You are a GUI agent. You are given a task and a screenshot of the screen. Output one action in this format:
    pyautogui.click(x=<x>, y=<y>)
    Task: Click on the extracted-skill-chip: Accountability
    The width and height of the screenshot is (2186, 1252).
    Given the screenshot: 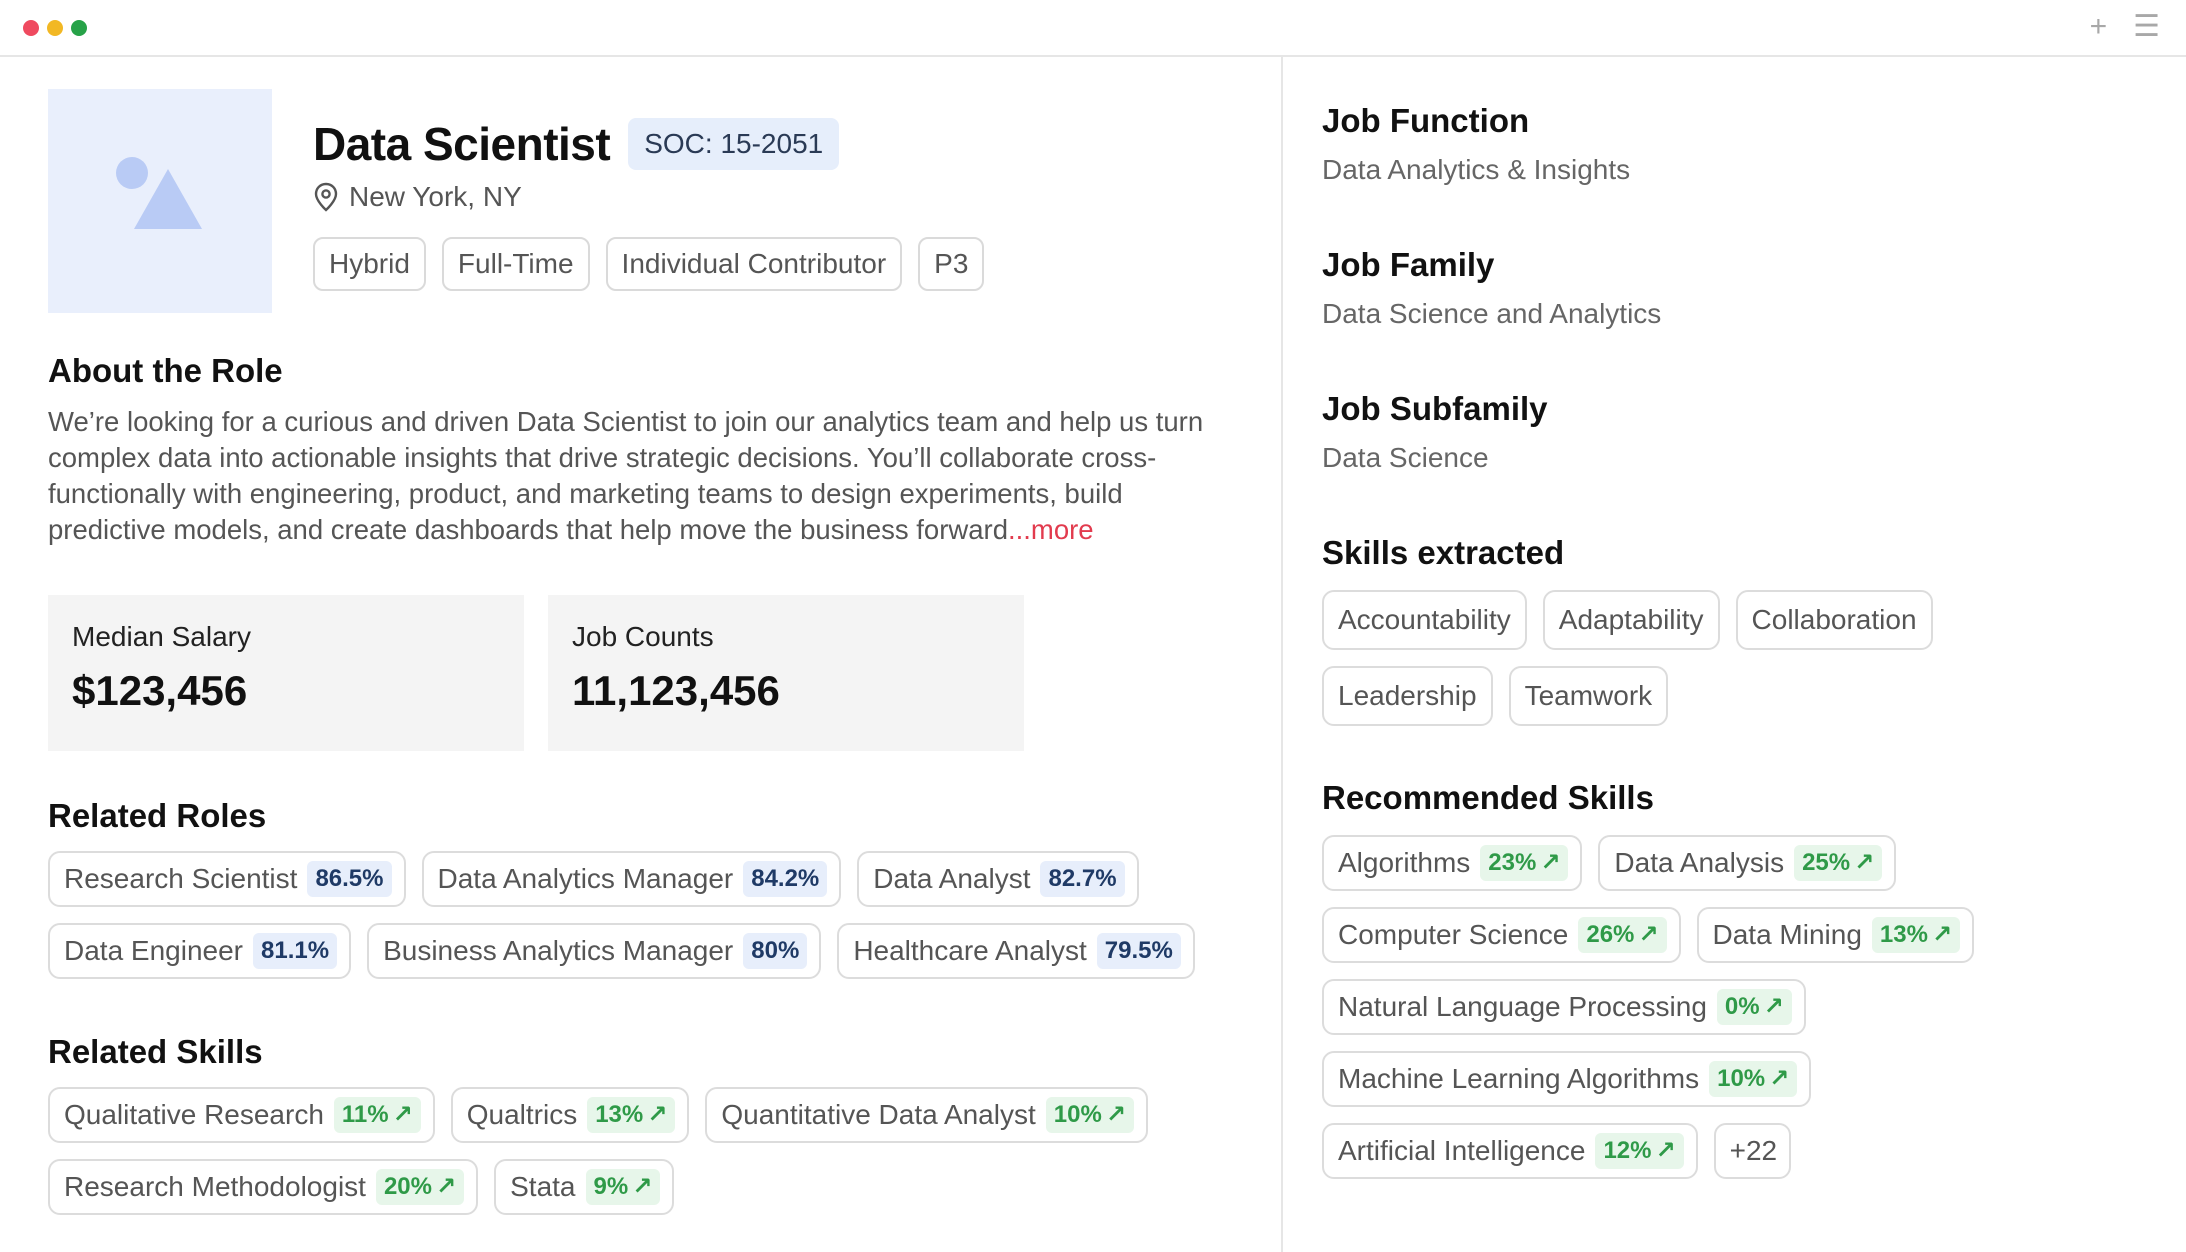 What is the action you would take?
    pyautogui.click(x=1424, y=620)
    